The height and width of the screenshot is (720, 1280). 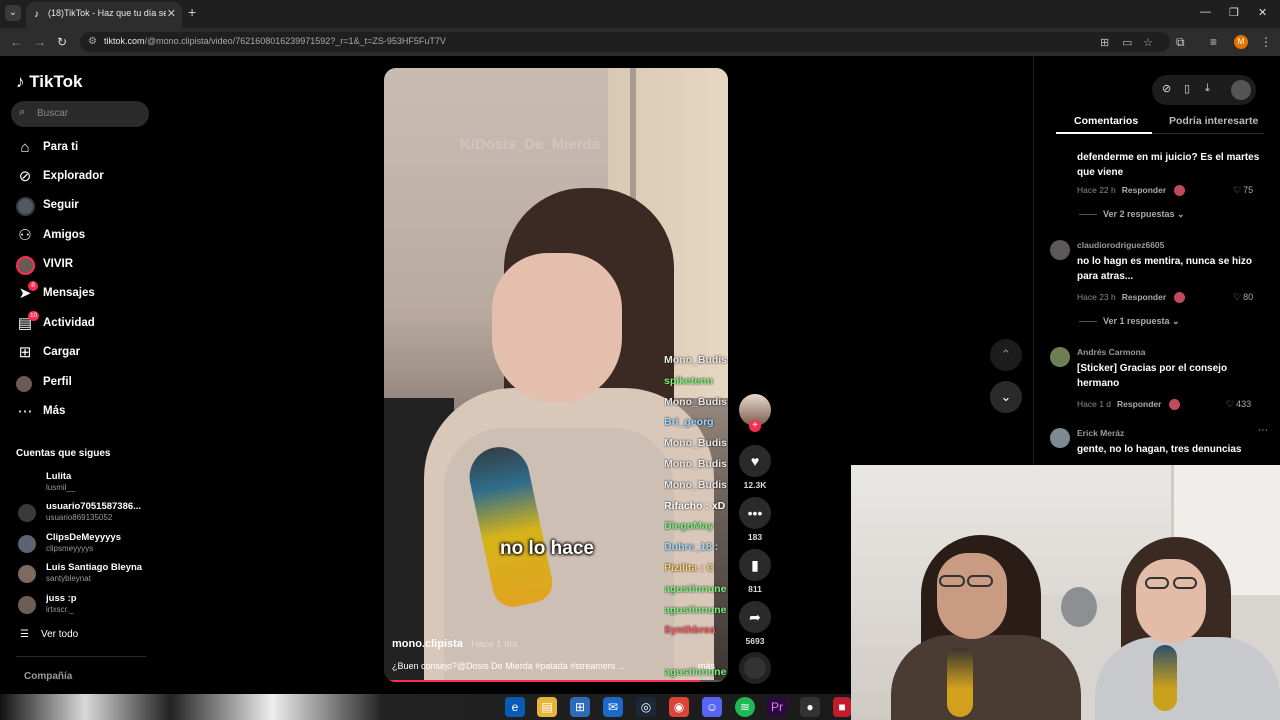 I want to click on previous-video-button: ⌃, so click(x=1006, y=355).